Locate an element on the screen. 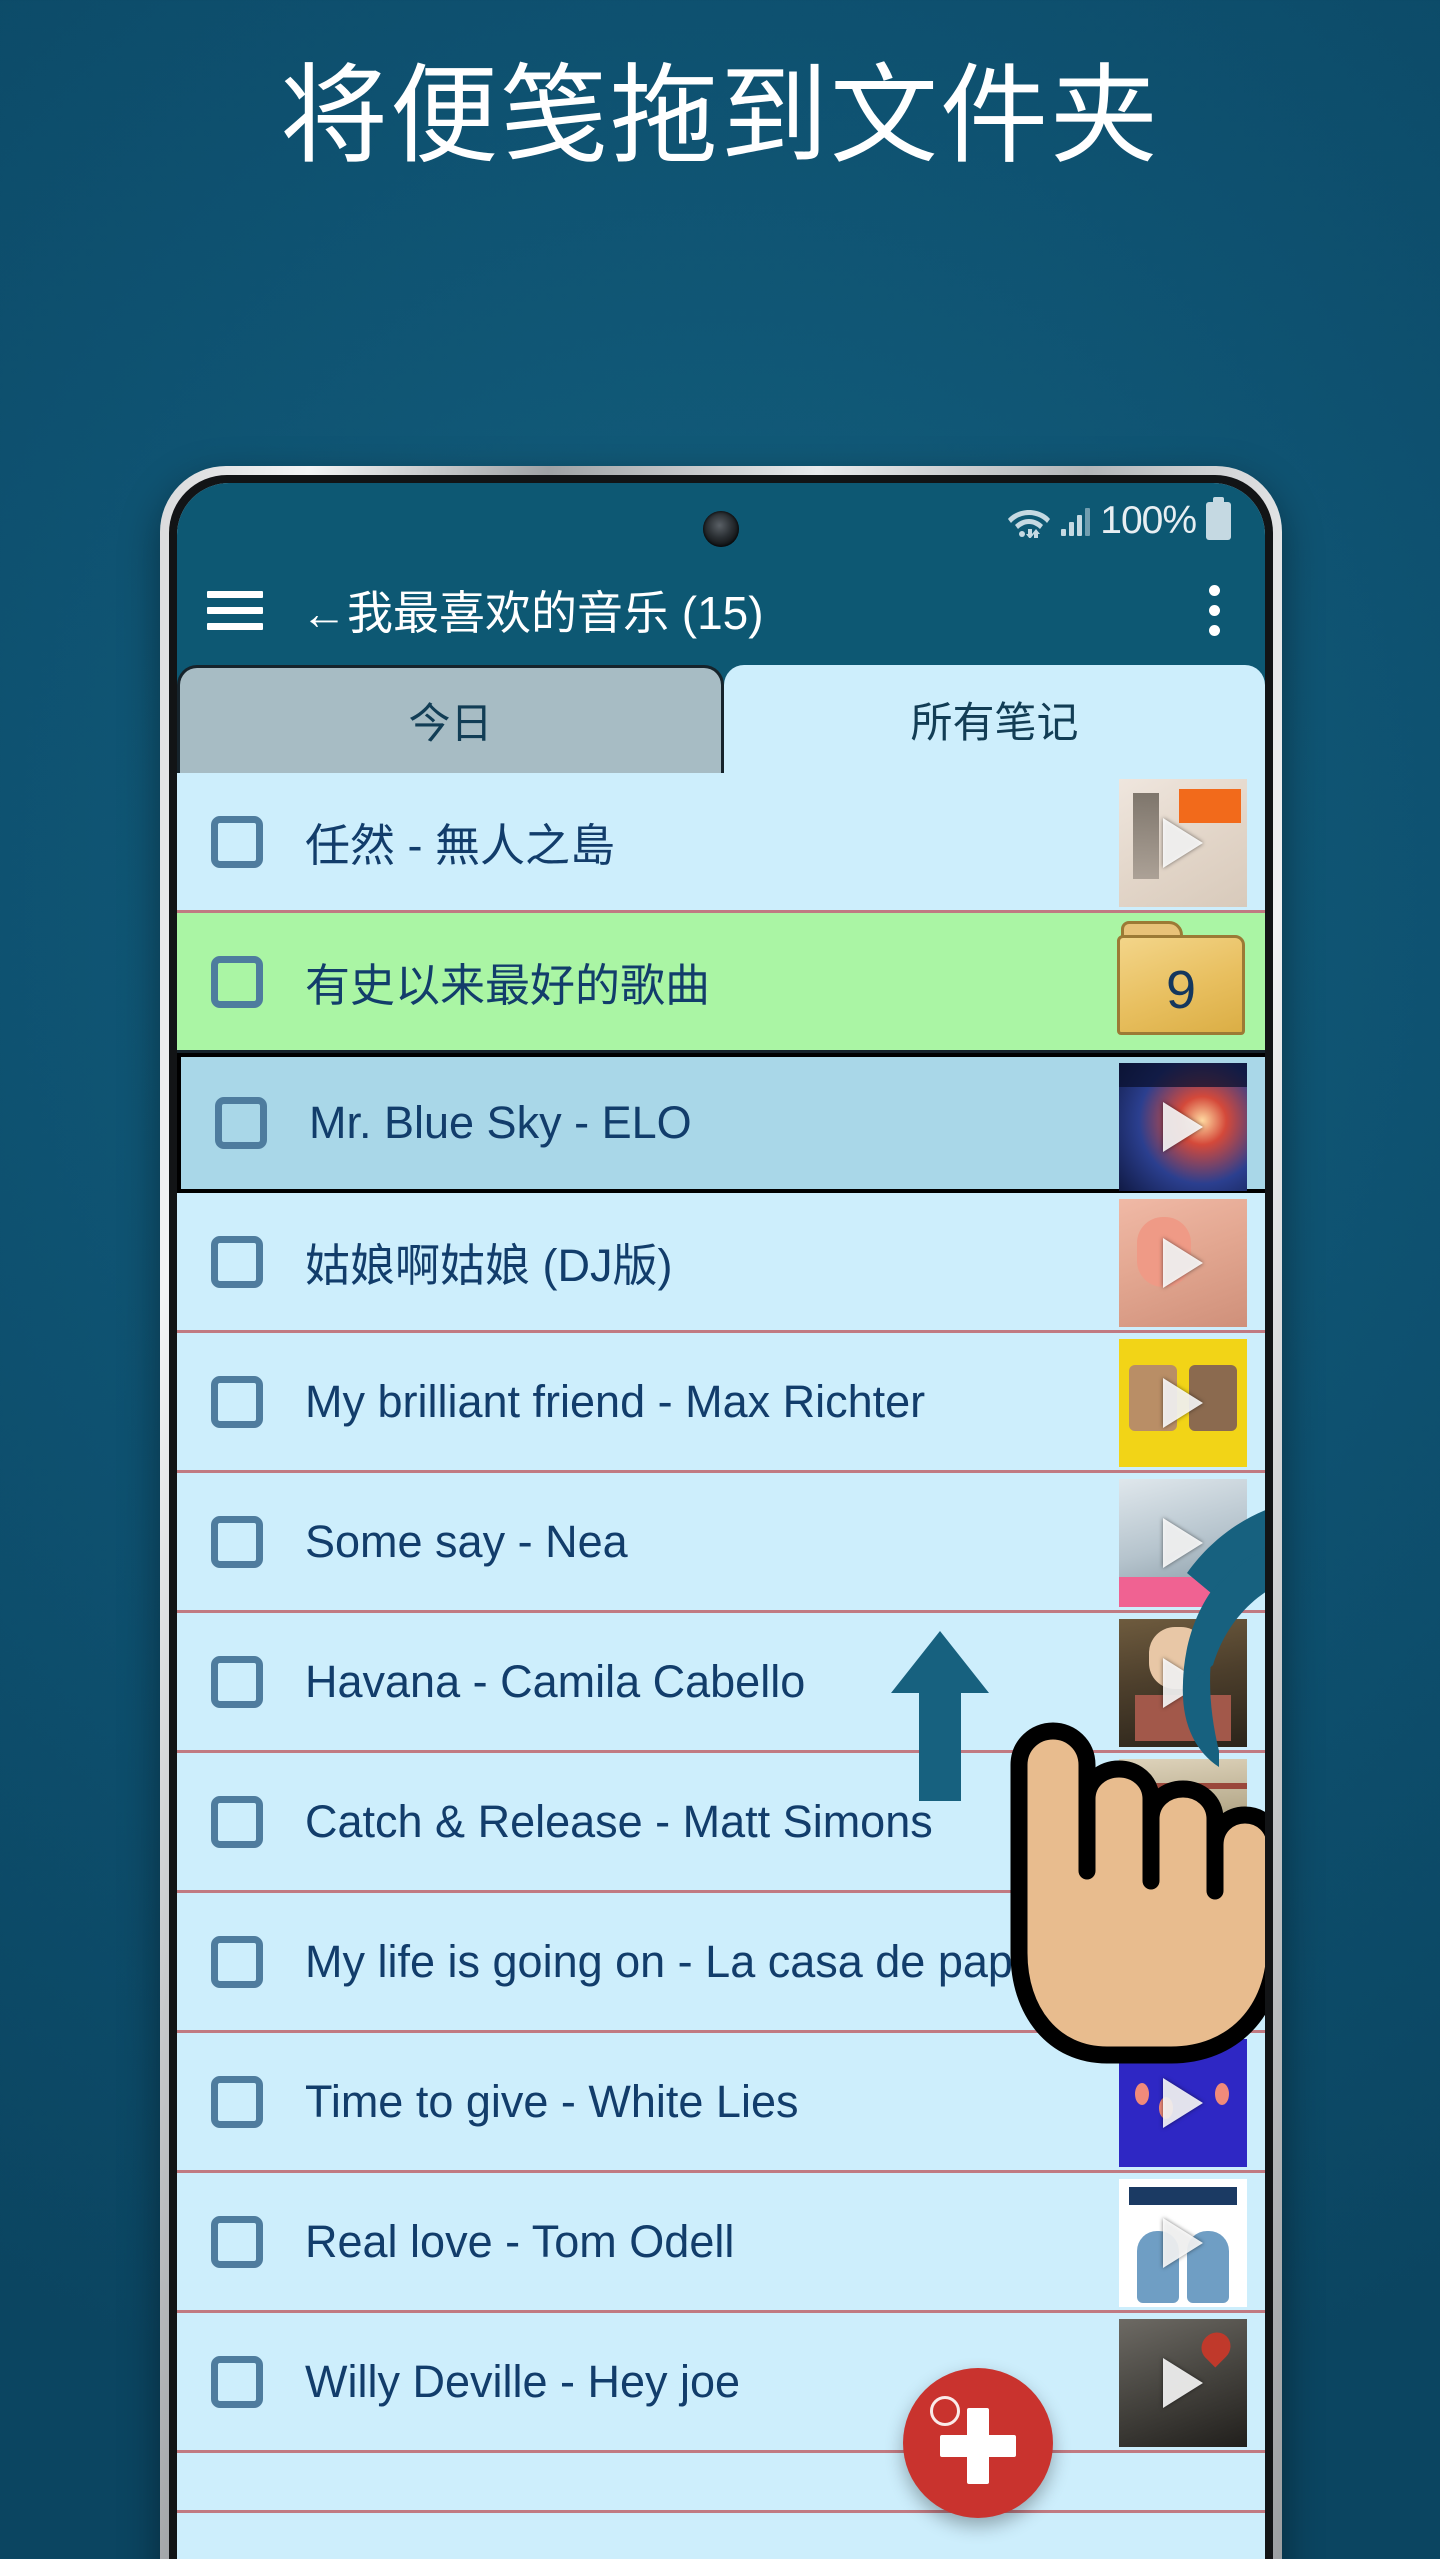 The image size is (1440, 2559). list-item: 姑娘啊姑娘 (DJ版) is located at coordinates (721, 1263).